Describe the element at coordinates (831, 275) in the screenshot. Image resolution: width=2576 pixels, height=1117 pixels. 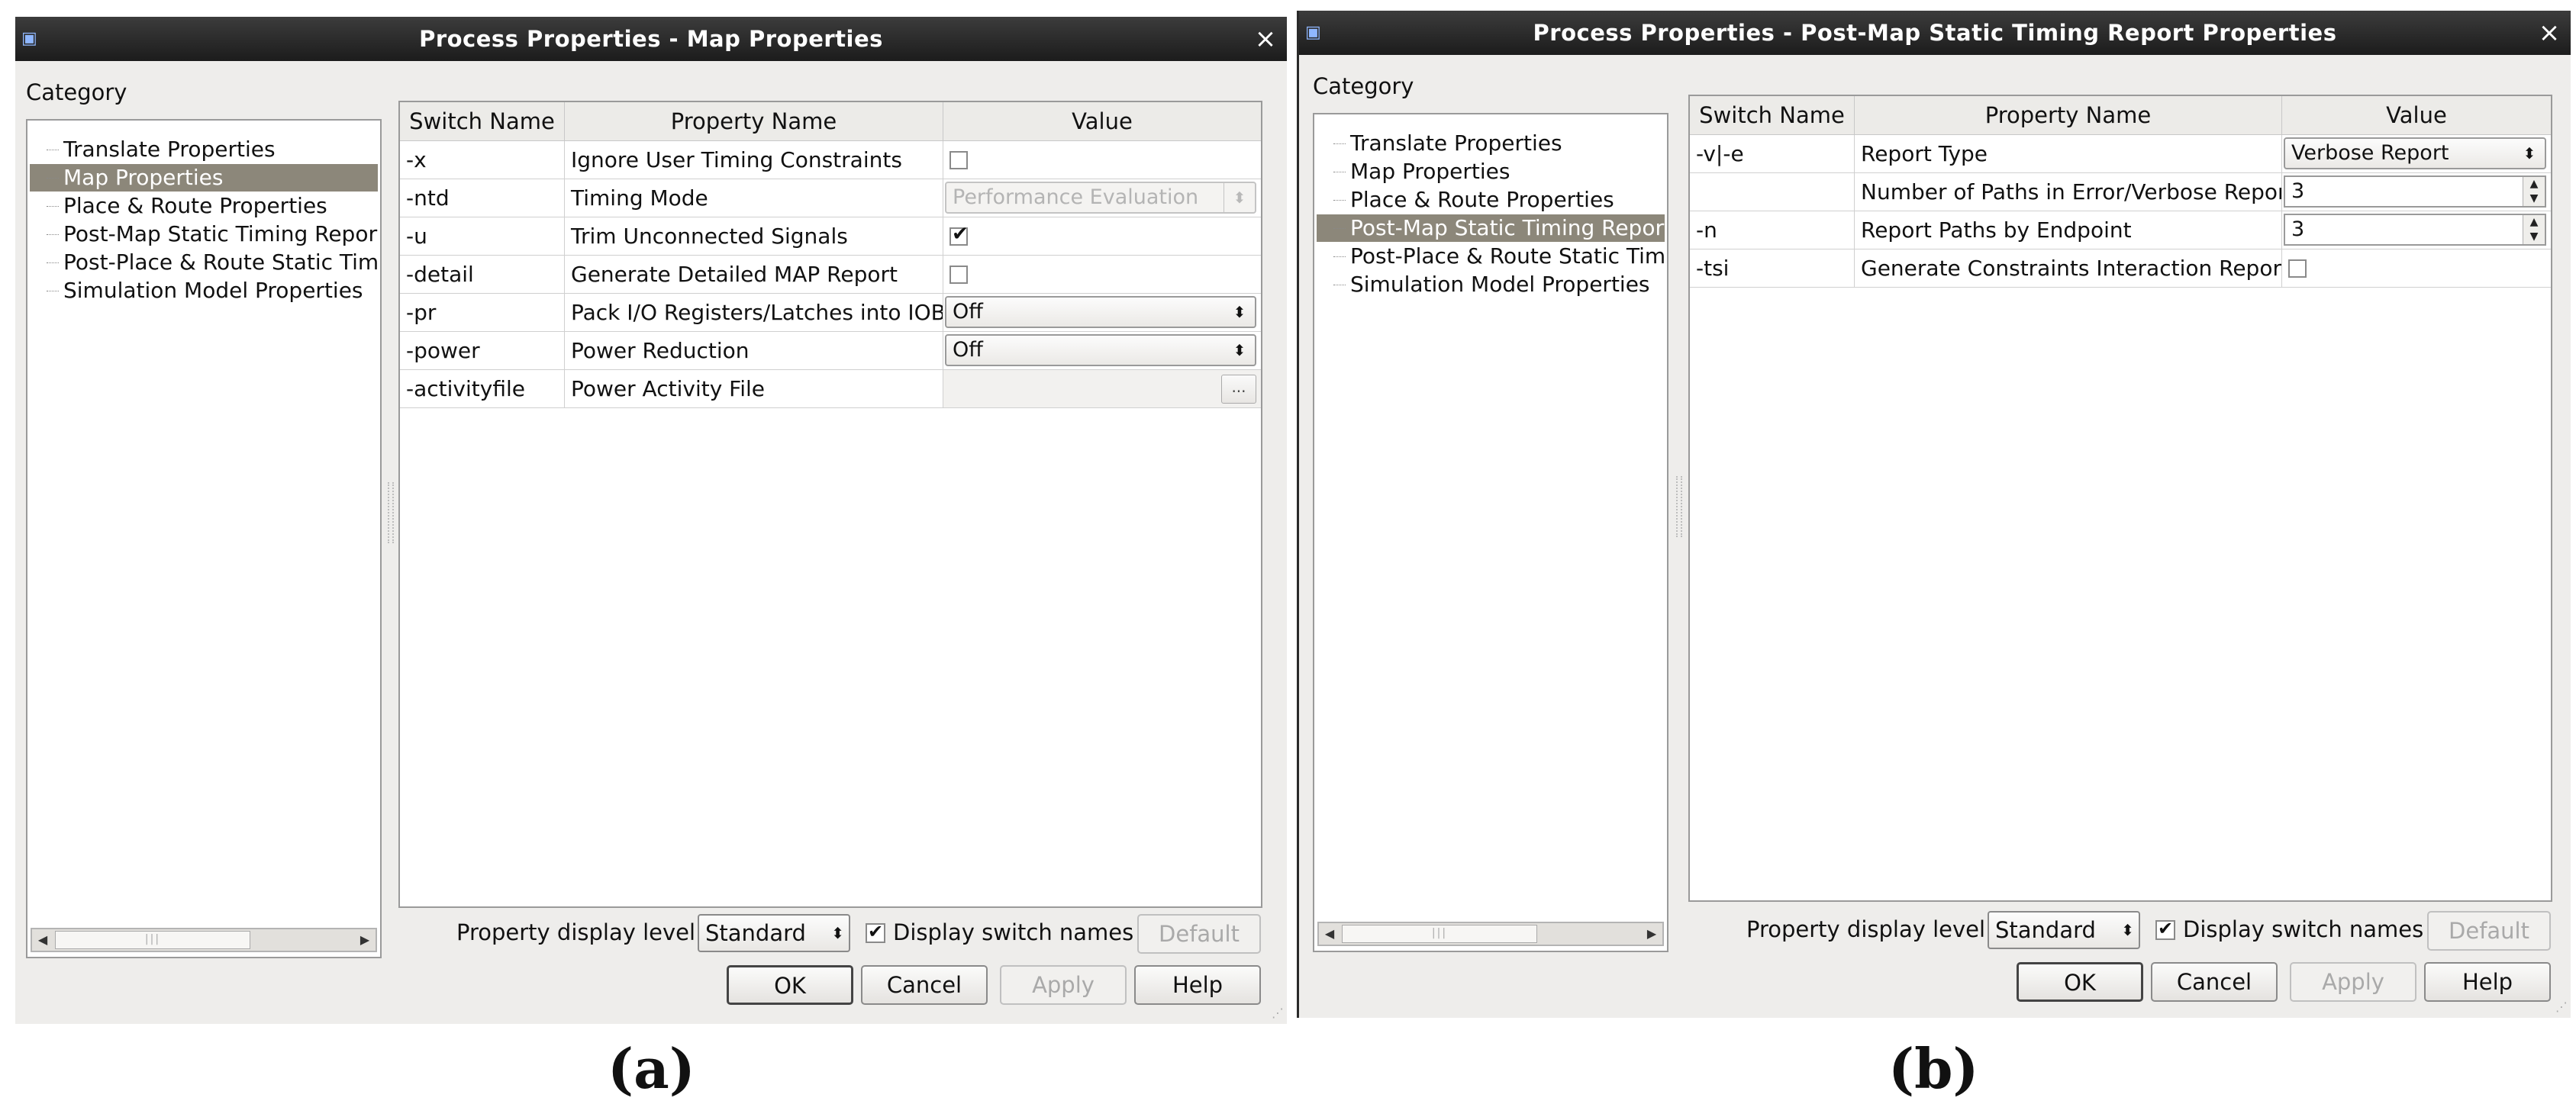
I see `table-row: -detail Generate Detailed MAP Report` at that location.